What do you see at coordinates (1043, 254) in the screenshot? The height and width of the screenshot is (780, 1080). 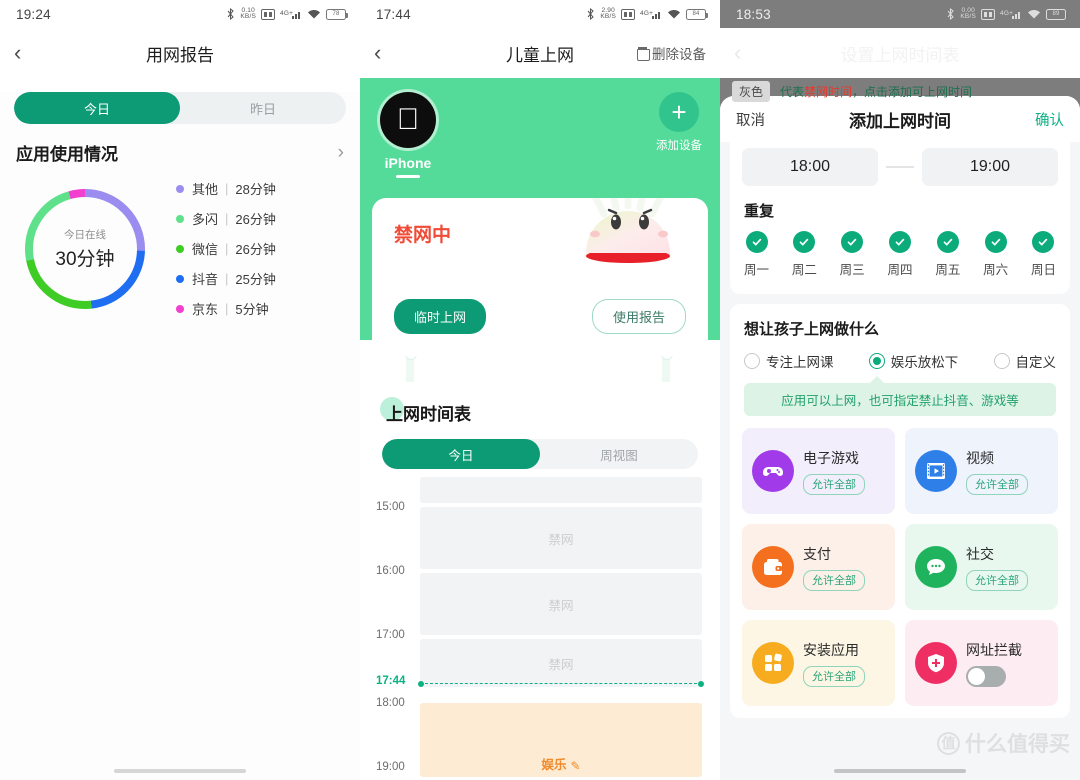 I see `weekday-周日: 周日` at bounding box center [1043, 254].